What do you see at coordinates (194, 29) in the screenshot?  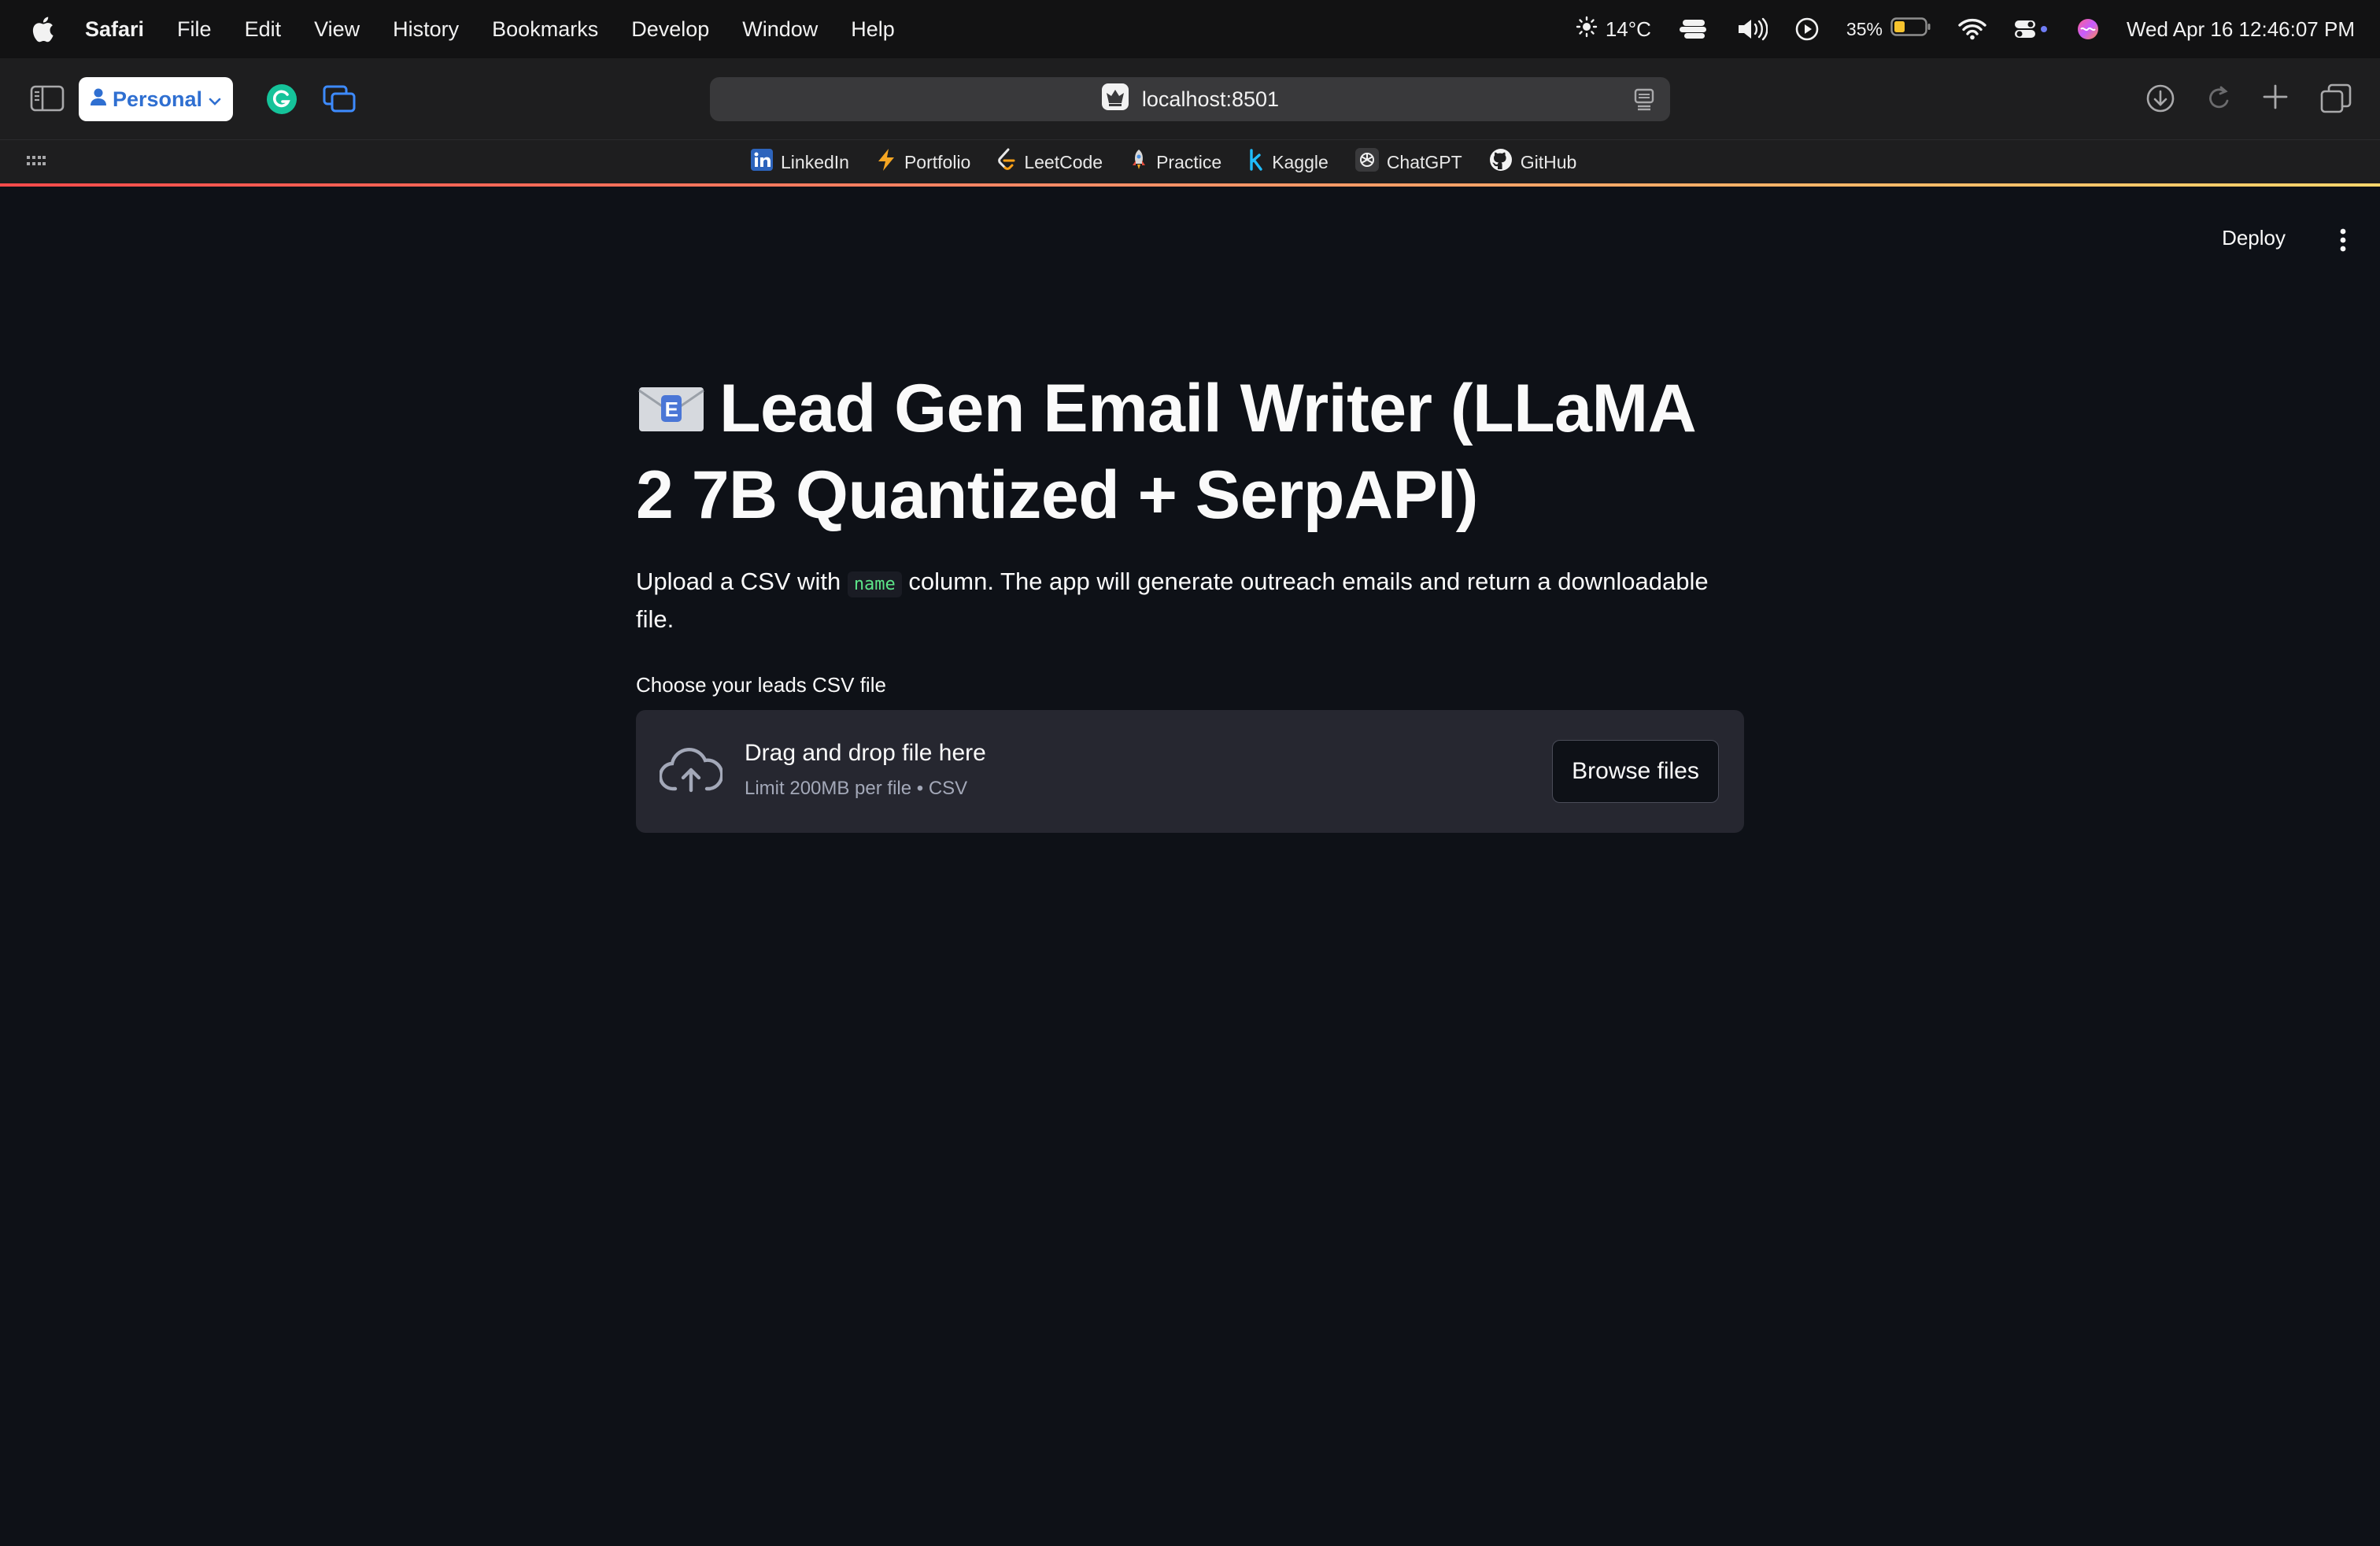 I see `menu-file: File` at bounding box center [194, 29].